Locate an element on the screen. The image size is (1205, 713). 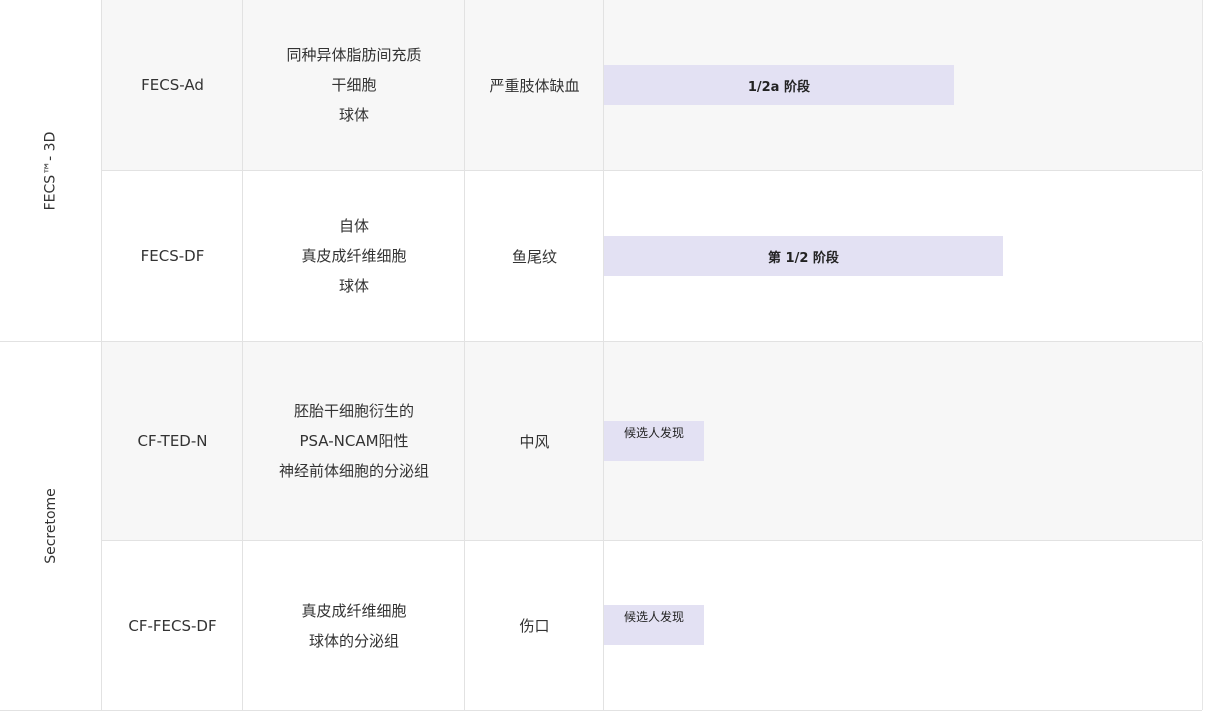
product-description: 自体 真皮成纤维细胞 球体 is located at coordinates (353, 256).